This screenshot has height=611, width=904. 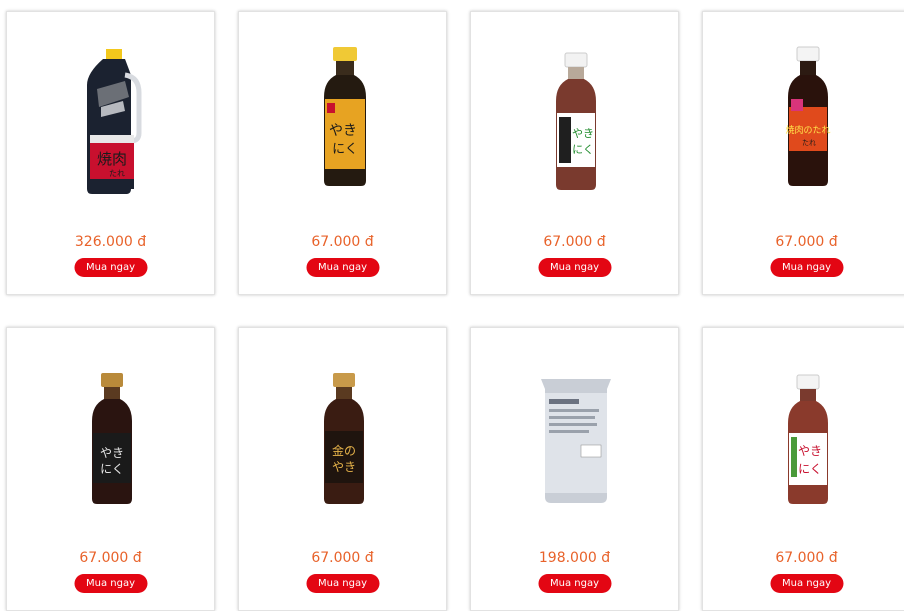 What do you see at coordinates (343, 450) in the screenshot?
I see `svg-text: 金の` at bounding box center [343, 450].